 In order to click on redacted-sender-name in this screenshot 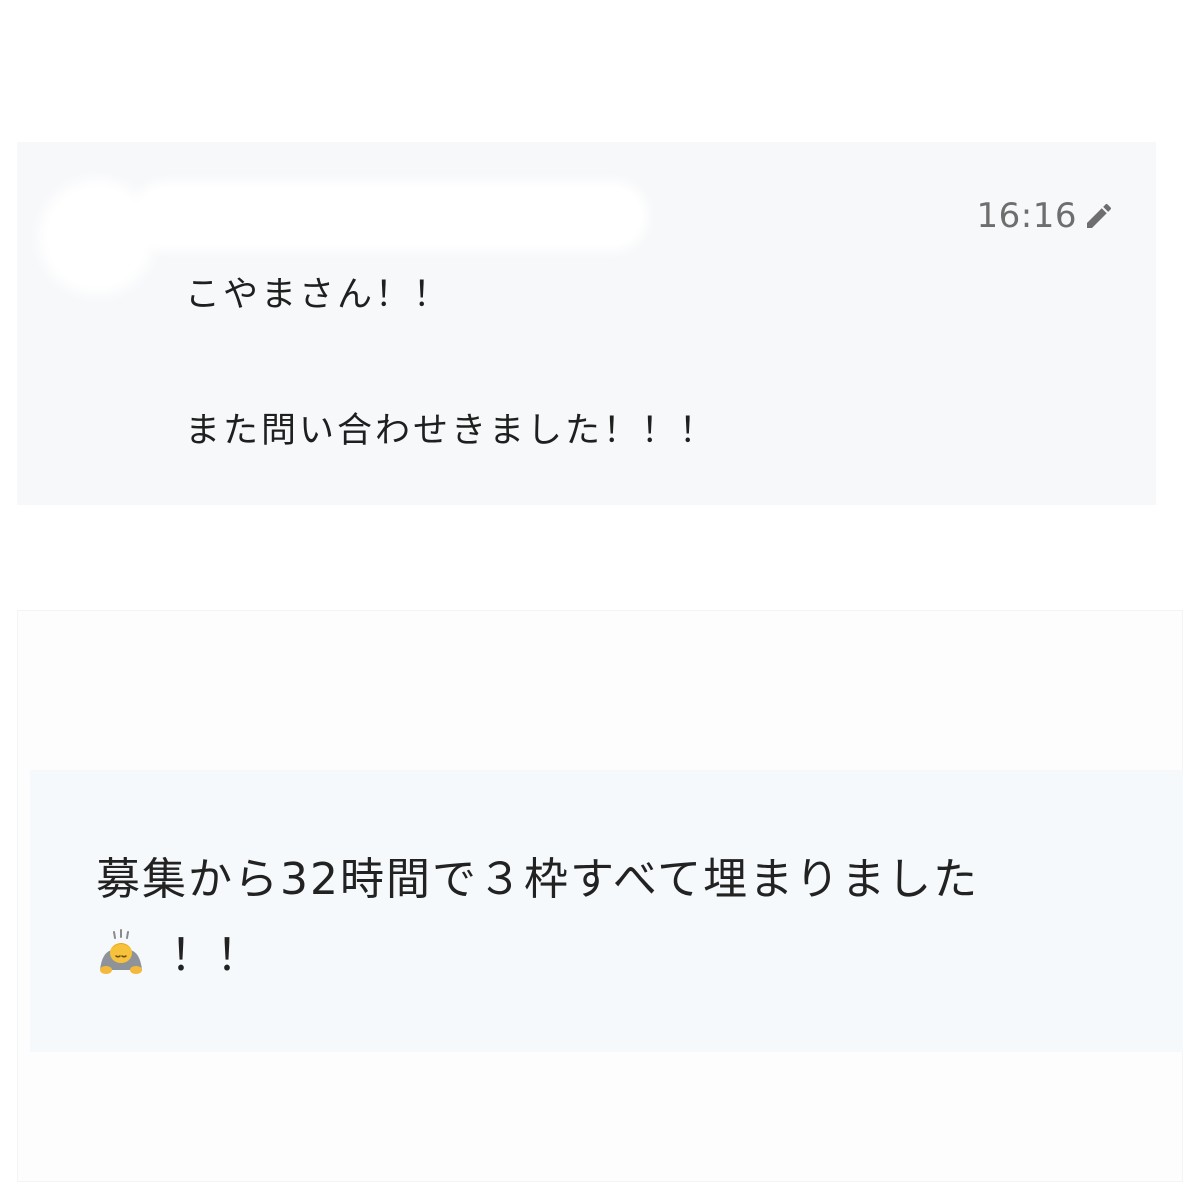, I will do `click(389, 216)`.